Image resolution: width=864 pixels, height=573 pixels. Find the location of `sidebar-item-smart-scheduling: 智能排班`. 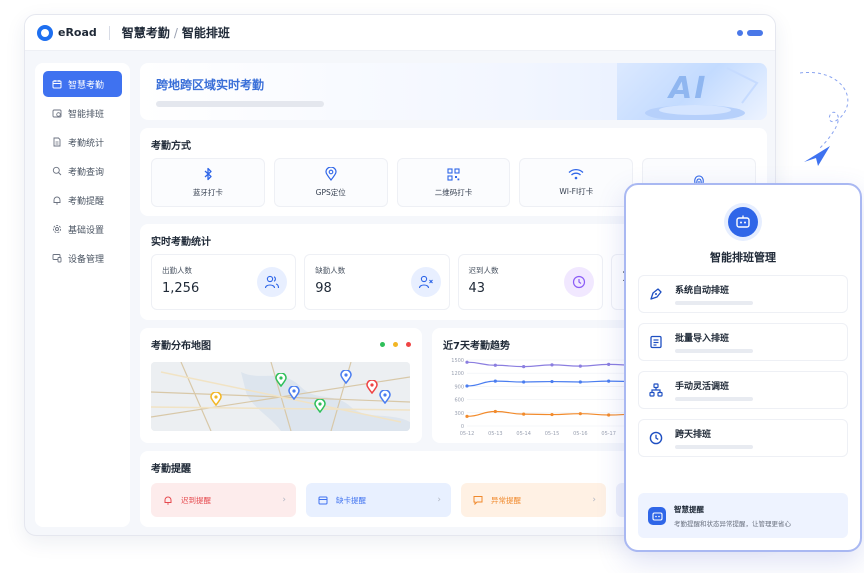

sidebar-item-smart-scheduling: 智能排班 is located at coordinates (82, 113).